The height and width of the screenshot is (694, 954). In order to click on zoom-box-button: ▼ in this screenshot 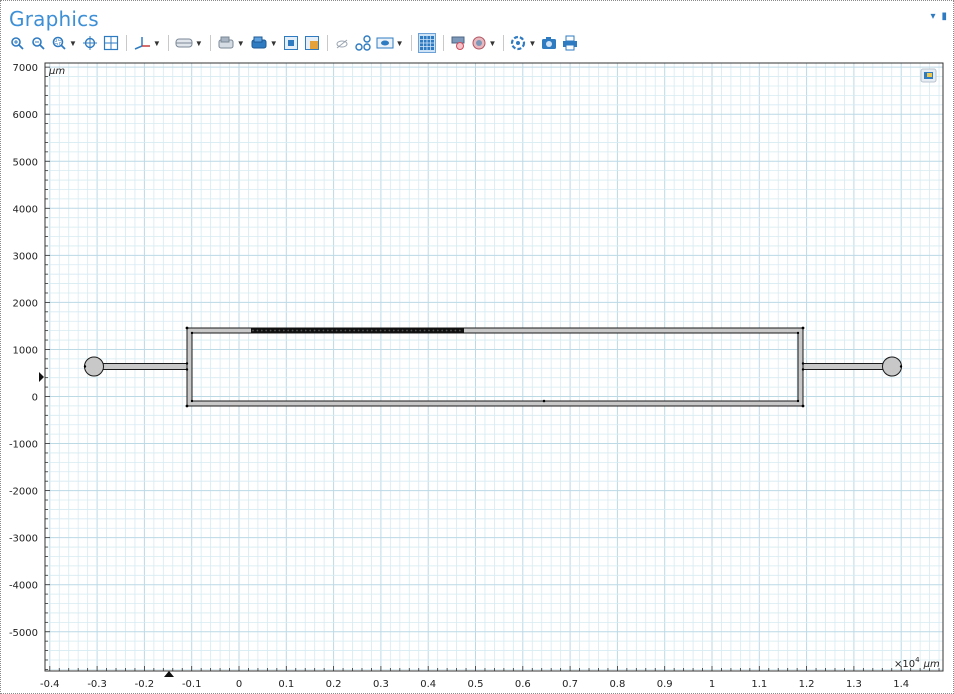, I will do `click(64, 43)`.